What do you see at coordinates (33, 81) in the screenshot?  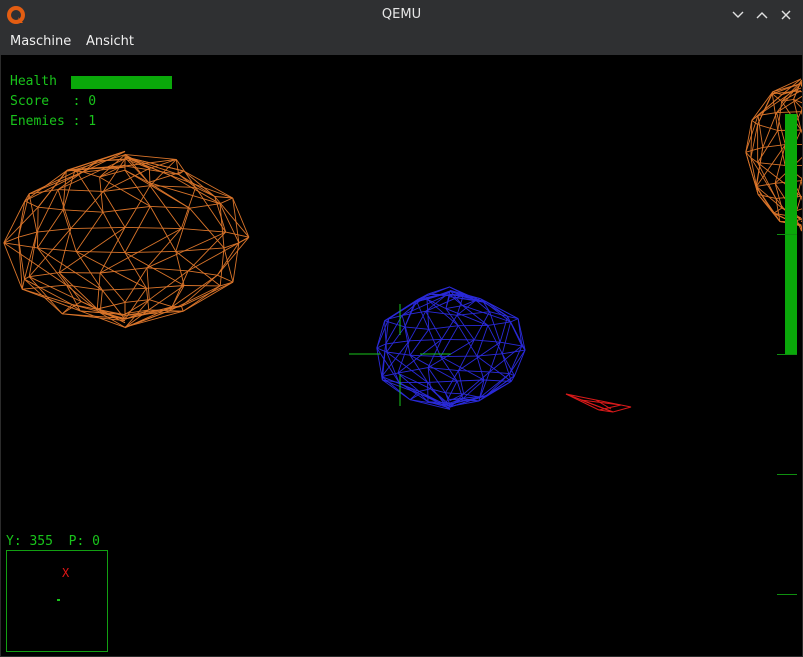 I see `health-label: Health` at bounding box center [33, 81].